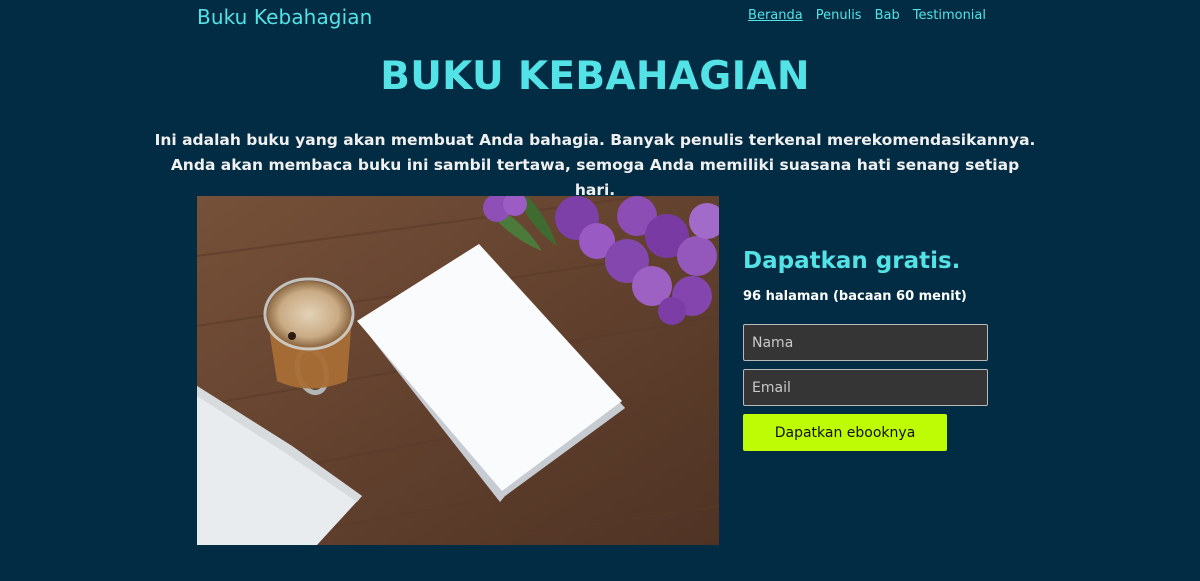  What do you see at coordinates (867, 15) in the screenshot?
I see `nav-links: Beranda Penulis Bab Testimonial` at bounding box center [867, 15].